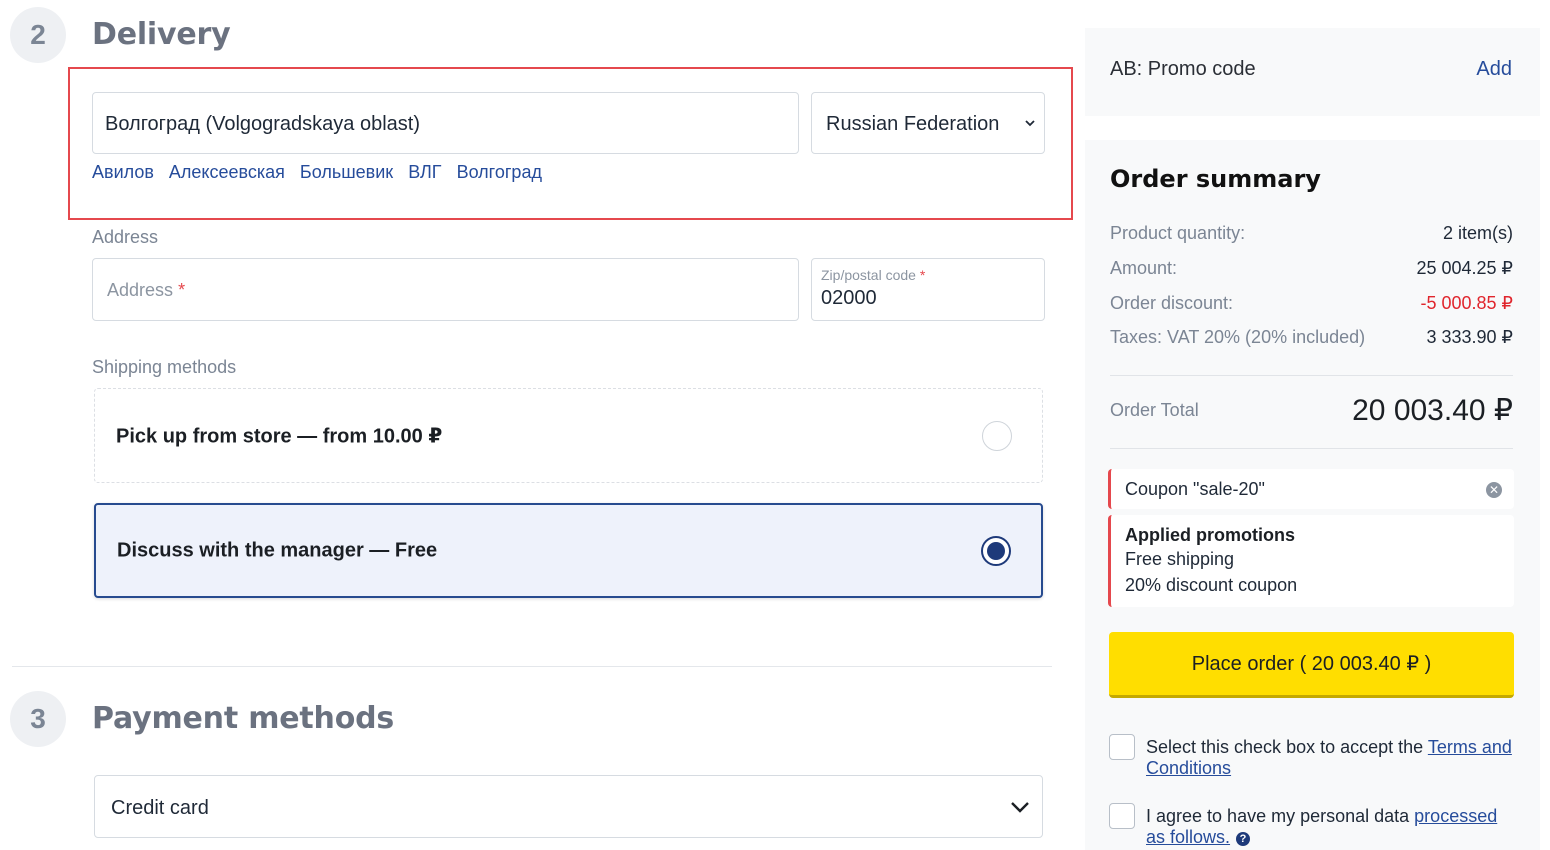 This screenshot has height=850, width=1550. I want to click on applied-promotions-title: Applied promotions, so click(1210, 535).